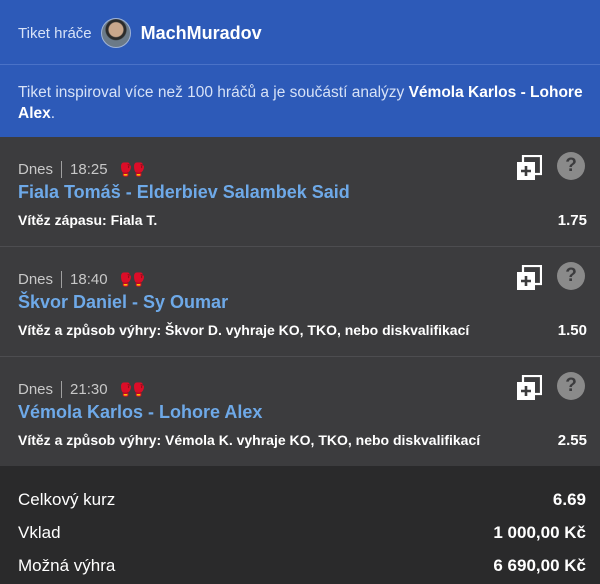  I want to click on ticket-title-row: Tiket hráče MachMuradov, so click(140, 33).